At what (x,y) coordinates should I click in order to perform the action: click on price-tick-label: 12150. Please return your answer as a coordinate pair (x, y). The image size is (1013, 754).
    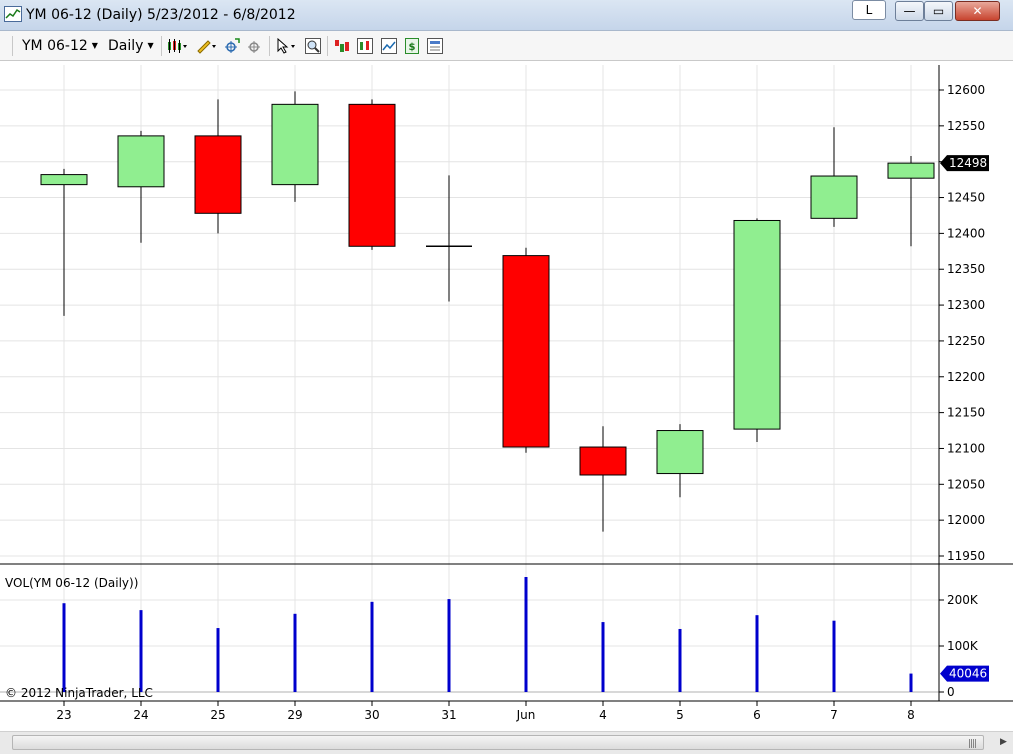
    Looking at the image, I should click on (966, 413).